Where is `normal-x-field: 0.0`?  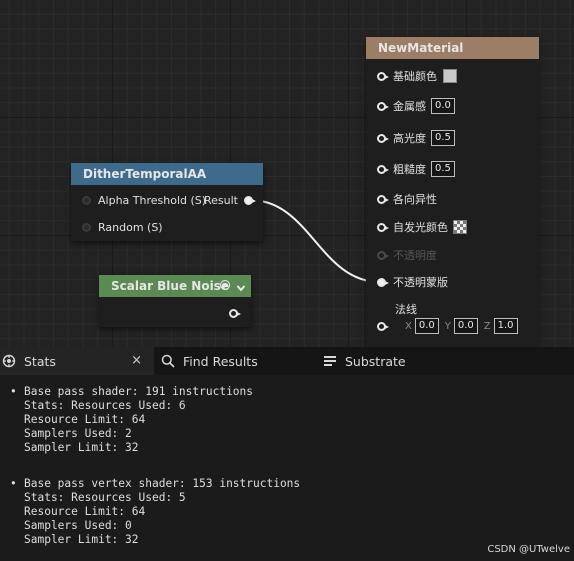
normal-x-field: 0.0 is located at coordinates (426, 326).